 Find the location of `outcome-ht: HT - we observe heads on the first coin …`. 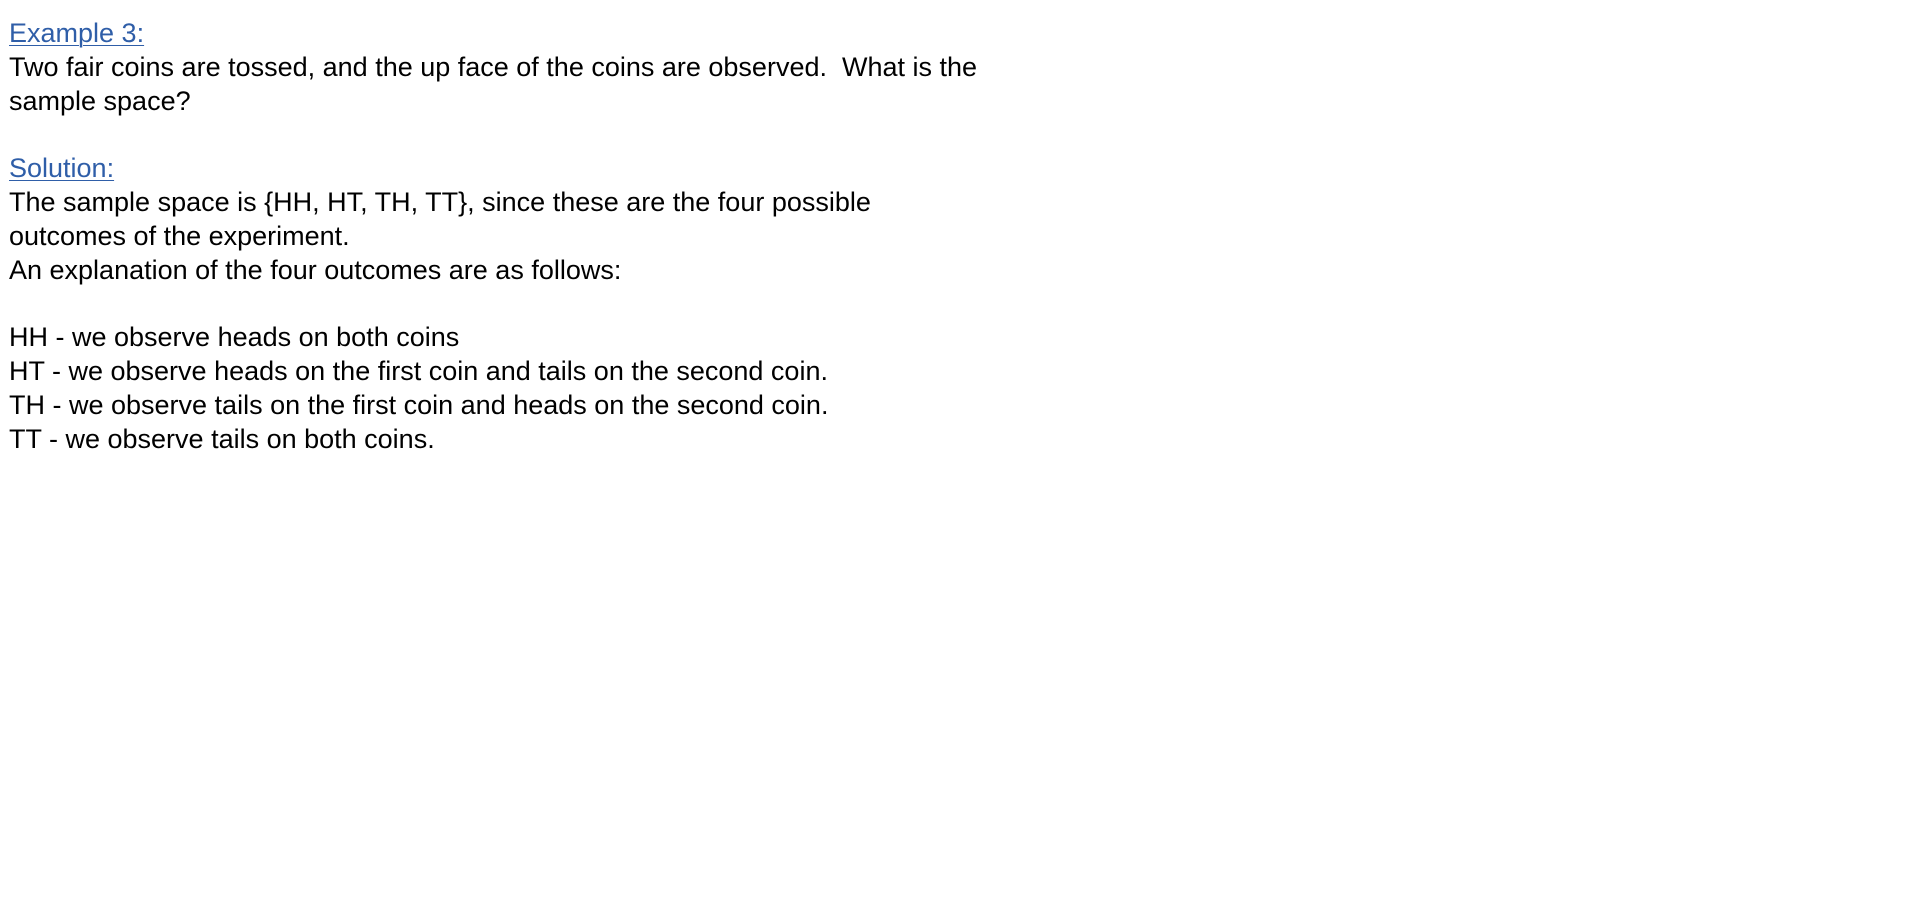

outcome-ht: HT - we observe heads on the first coin … is located at coordinates (418, 370).